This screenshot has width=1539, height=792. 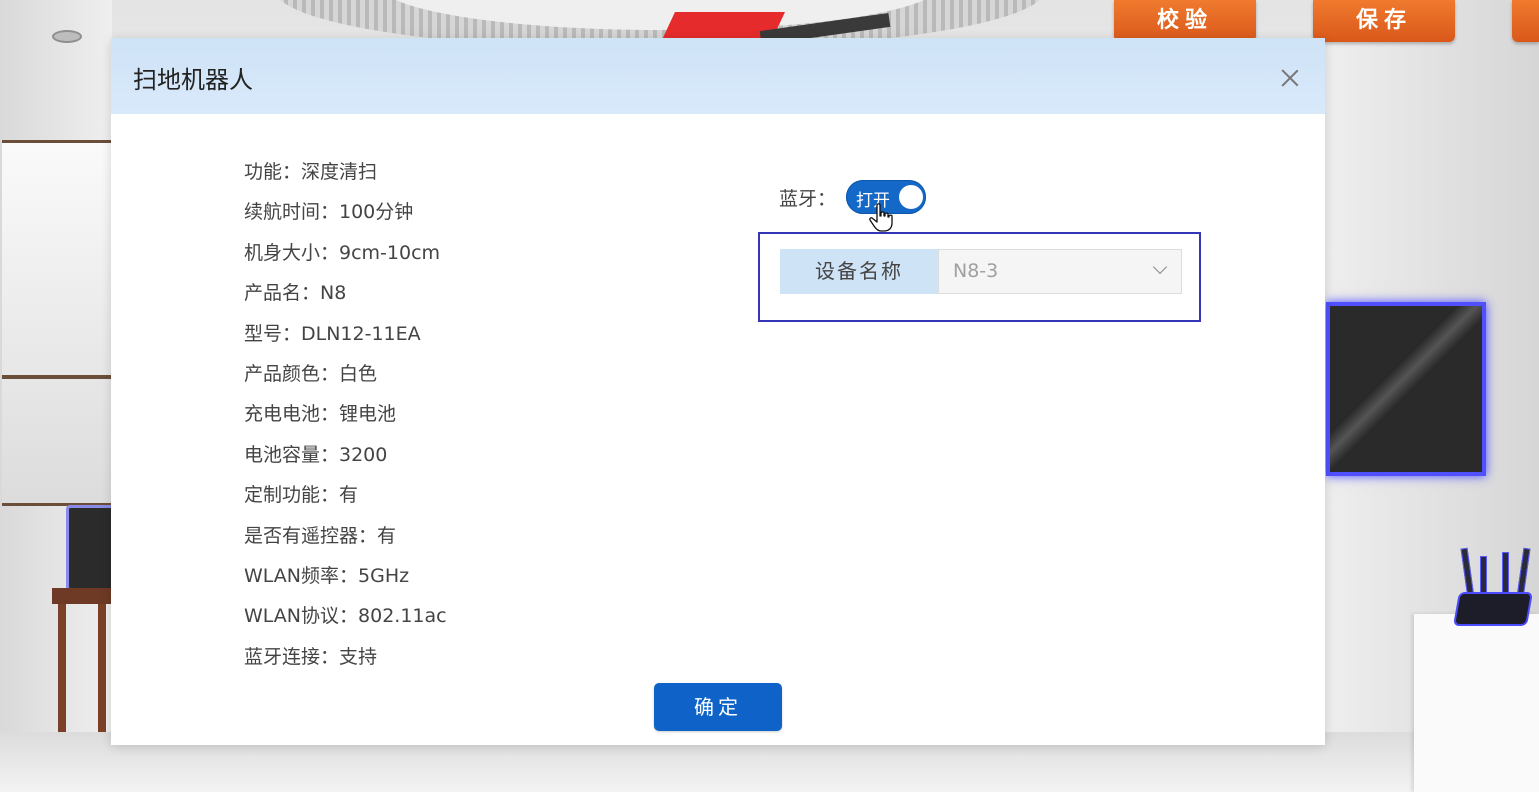 What do you see at coordinates (808, 198) in the screenshot?
I see `bluetooth-label: 蓝牙：` at bounding box center [808, 198].